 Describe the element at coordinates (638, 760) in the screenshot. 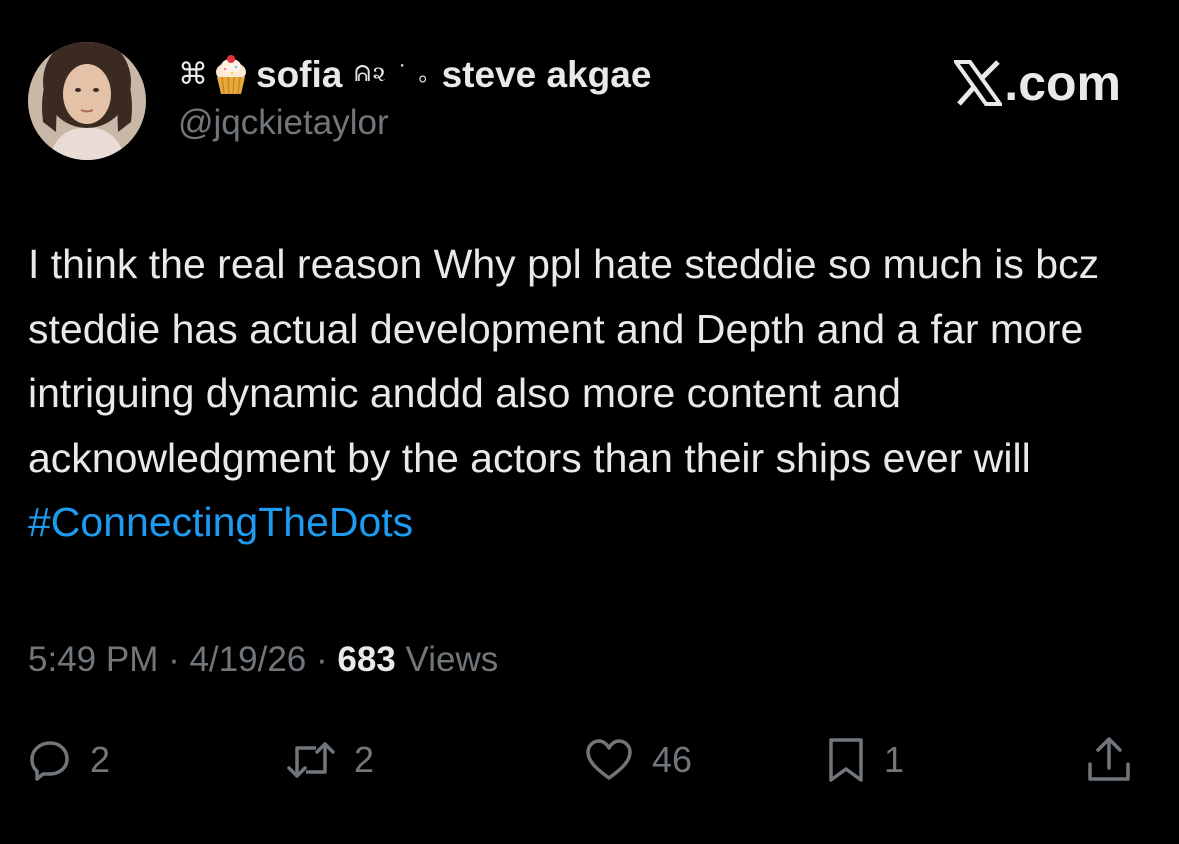

I see `like-button: 46` at that location.